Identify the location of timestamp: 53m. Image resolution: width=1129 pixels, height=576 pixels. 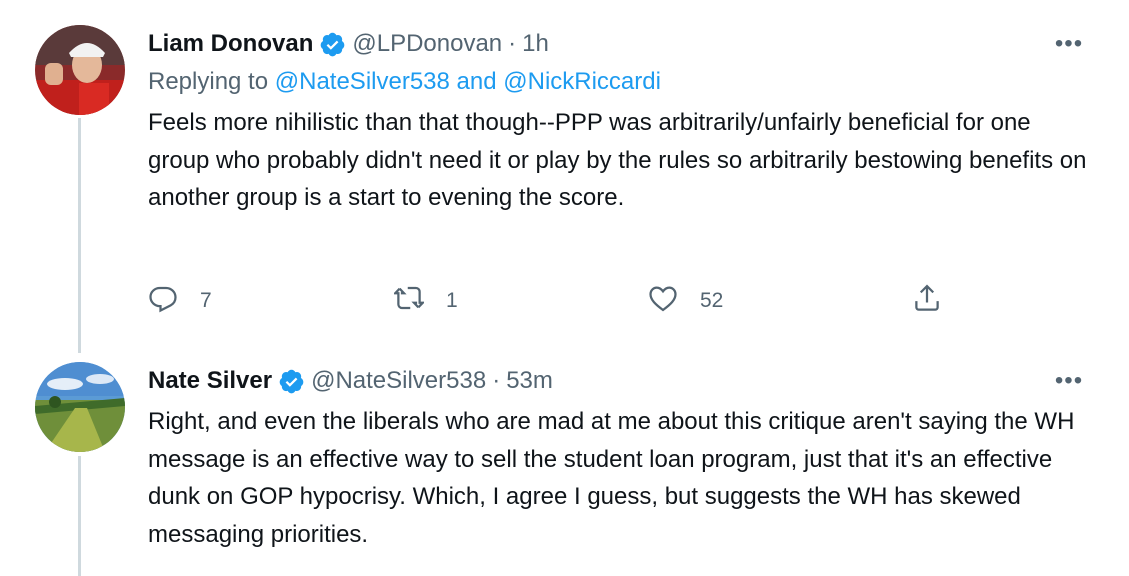
(529, 381).